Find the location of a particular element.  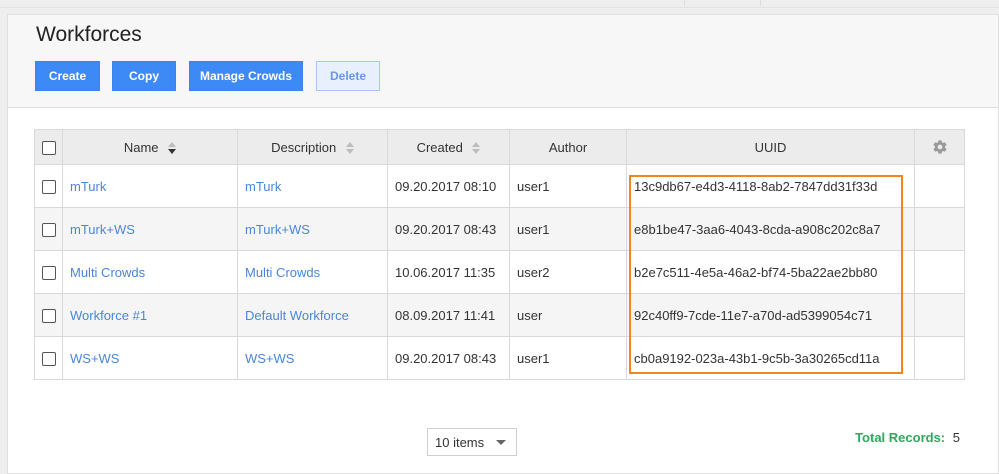

author-cell: user is located at coordinates (568, 315).